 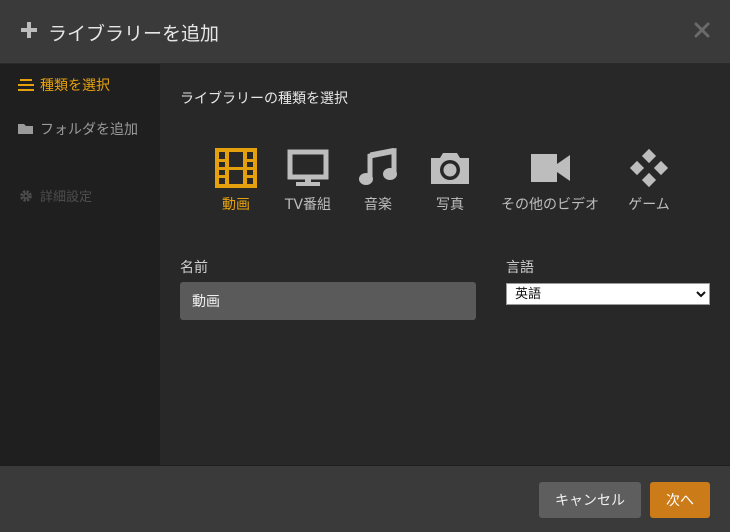 What do you see at coordinates (608, 294) in the screenshot?
I see `language-select: 英語` at bounding box center [608, 294].